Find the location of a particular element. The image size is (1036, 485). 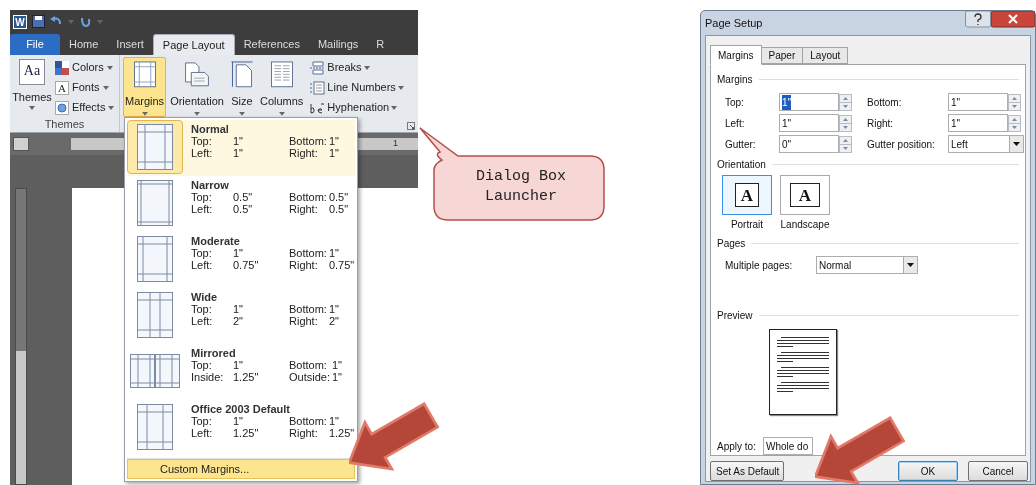

ribbon-tab: R is located at coordinates (380, 44).